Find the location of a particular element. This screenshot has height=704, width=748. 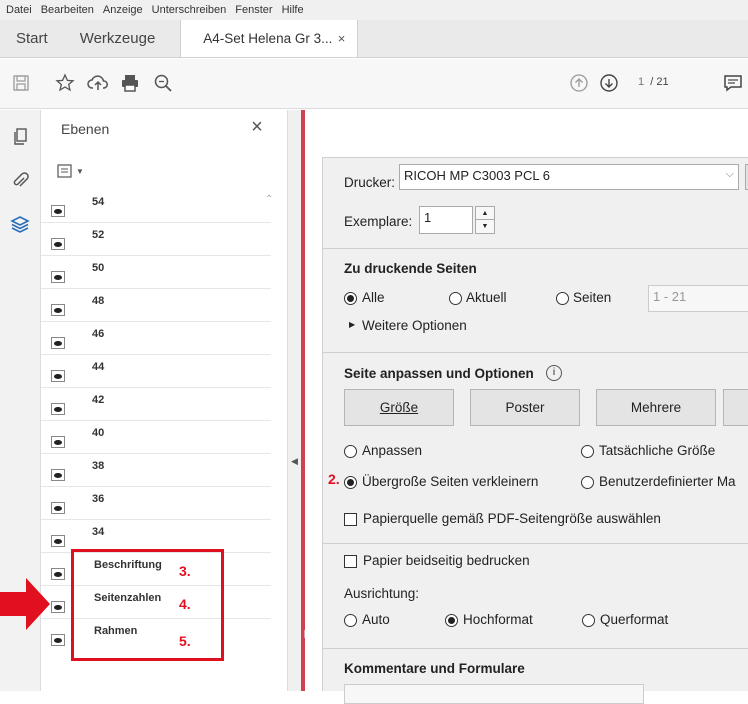

menu-anzeige: Anzeige is located at coordinates (123, 10).